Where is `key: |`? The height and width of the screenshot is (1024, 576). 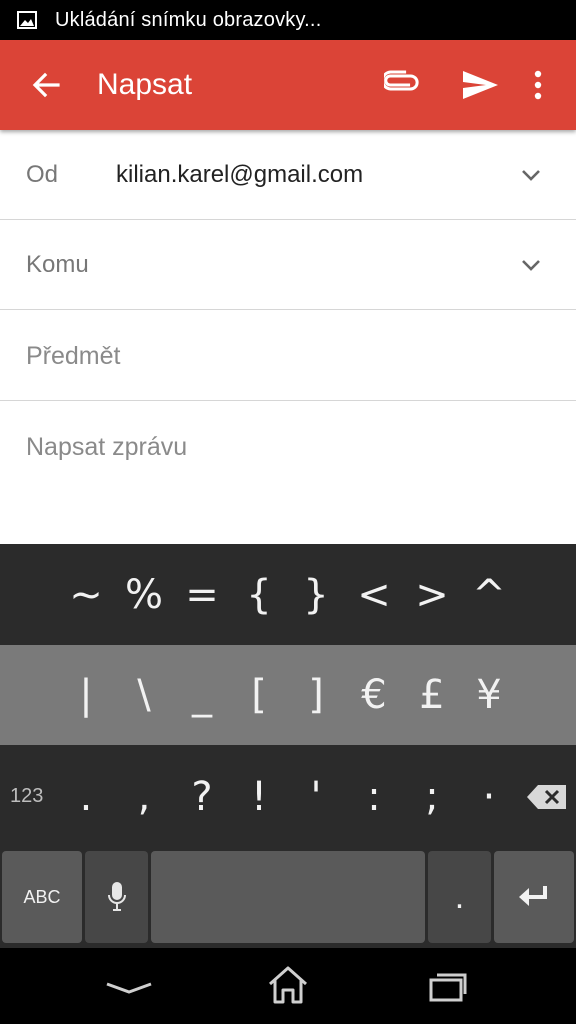 key: | is located at coordinates (86, 695).